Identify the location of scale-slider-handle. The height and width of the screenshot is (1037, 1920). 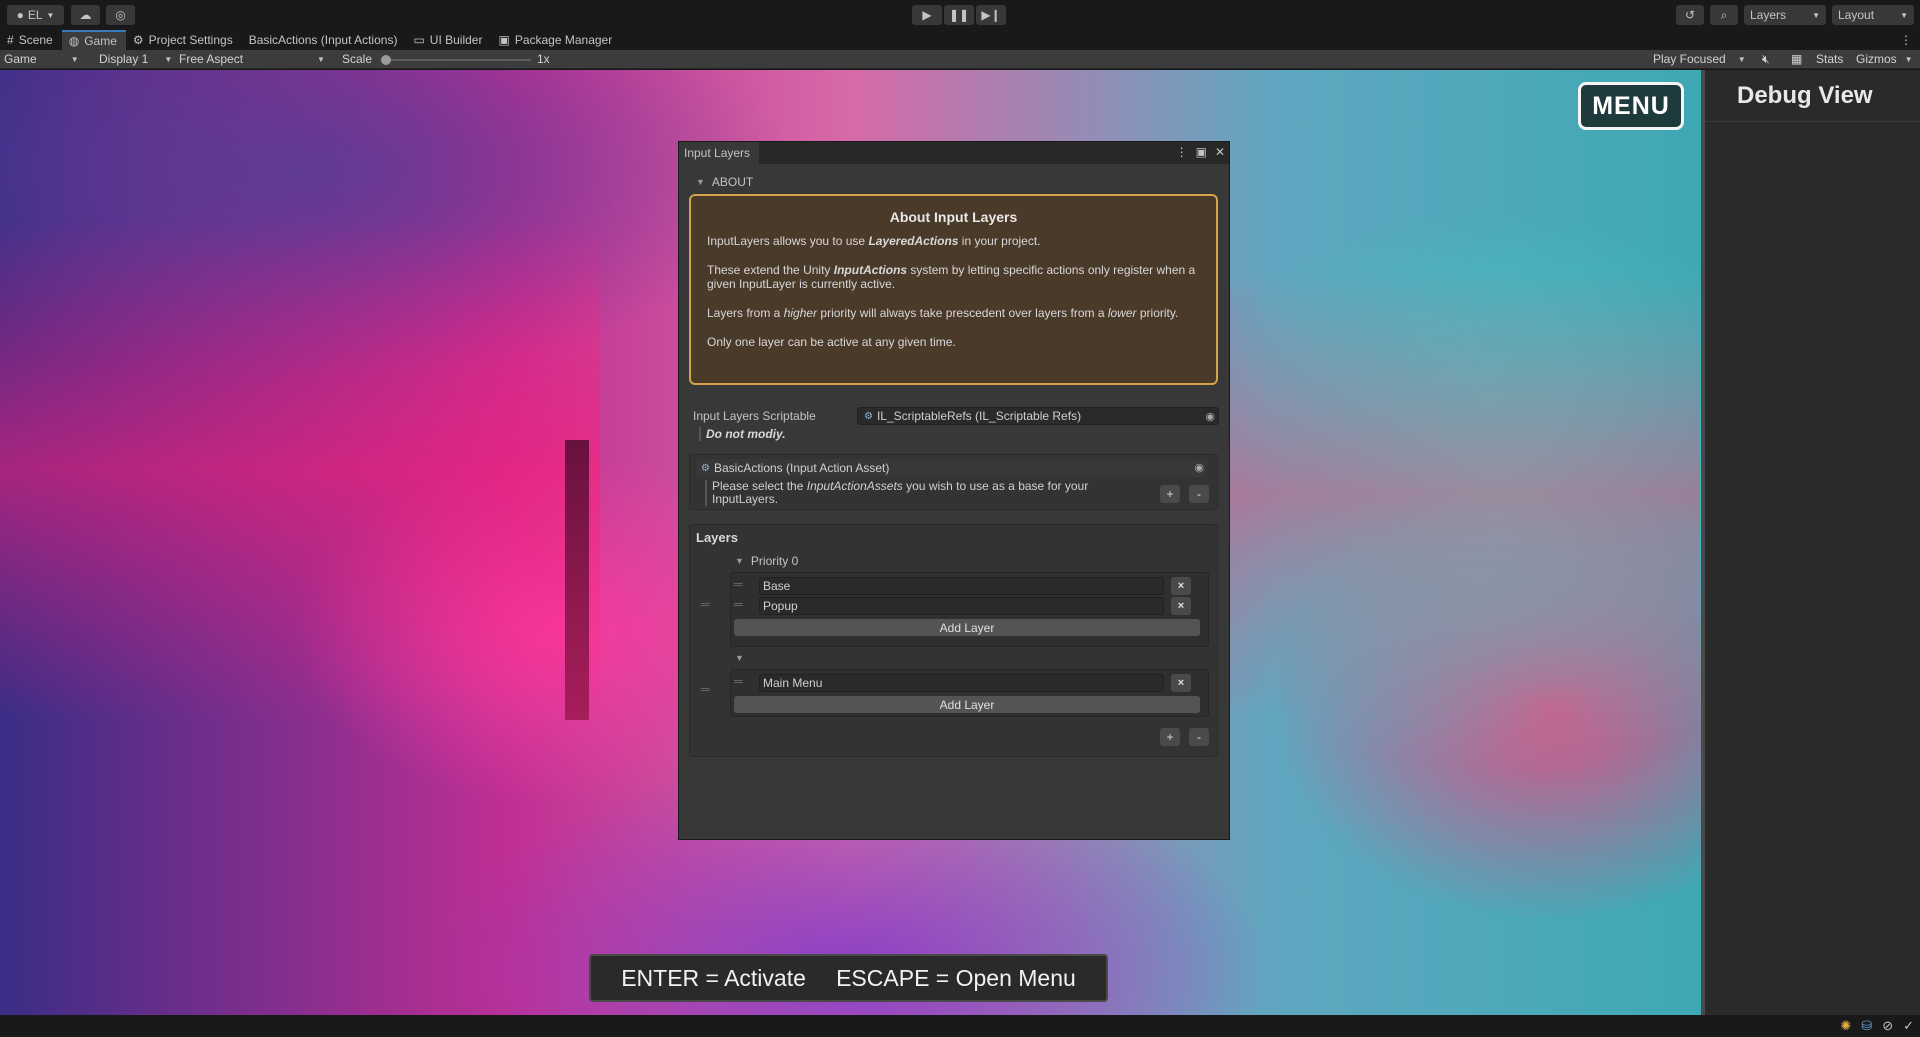
(386, 60).